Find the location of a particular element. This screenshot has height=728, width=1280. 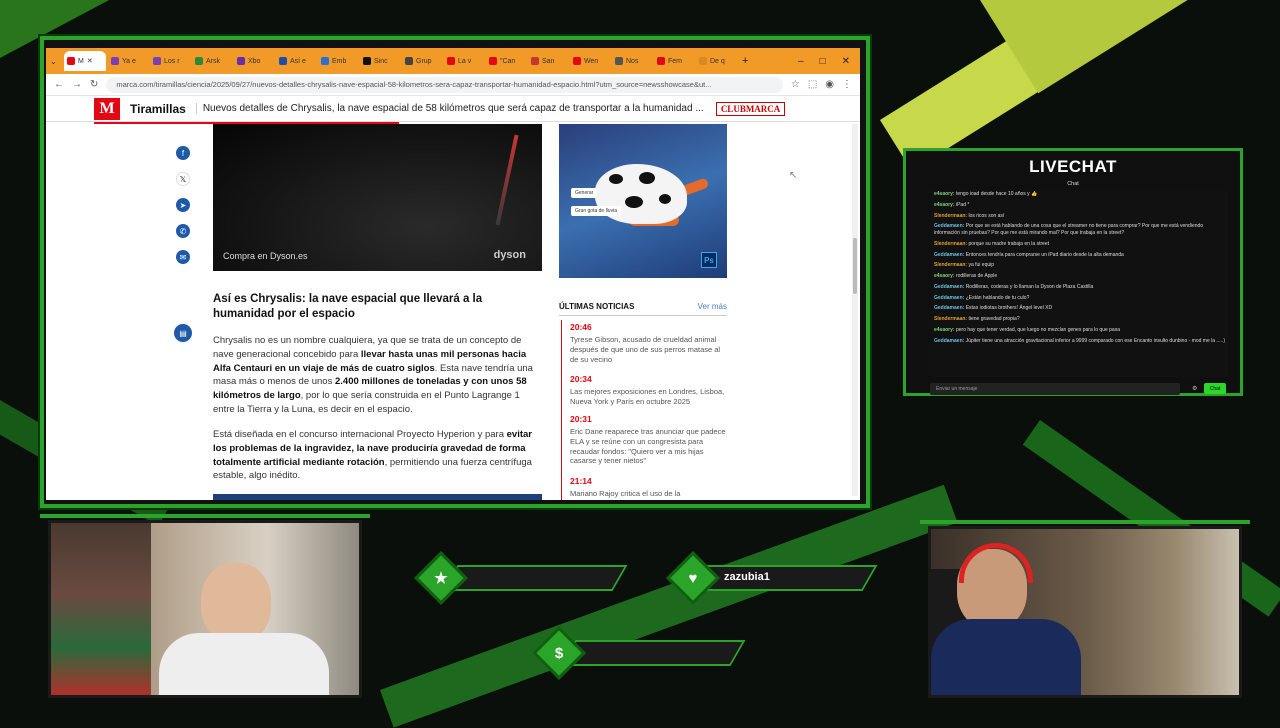

tab-label: Ya e is located at coordinates (129, 61).